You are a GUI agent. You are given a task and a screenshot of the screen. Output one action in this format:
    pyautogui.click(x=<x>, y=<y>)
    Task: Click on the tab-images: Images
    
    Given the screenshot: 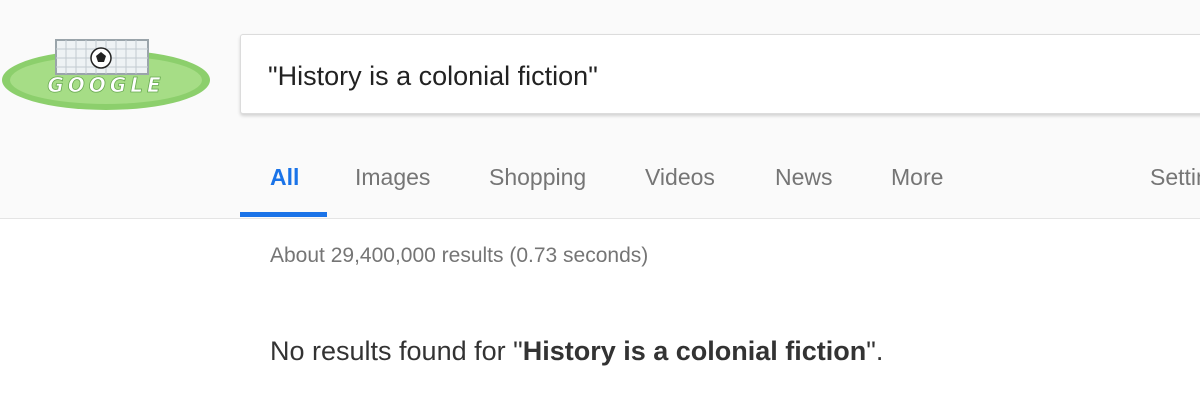 What is the action you would take?
    pyautogui.click(x=392, y=177)
    